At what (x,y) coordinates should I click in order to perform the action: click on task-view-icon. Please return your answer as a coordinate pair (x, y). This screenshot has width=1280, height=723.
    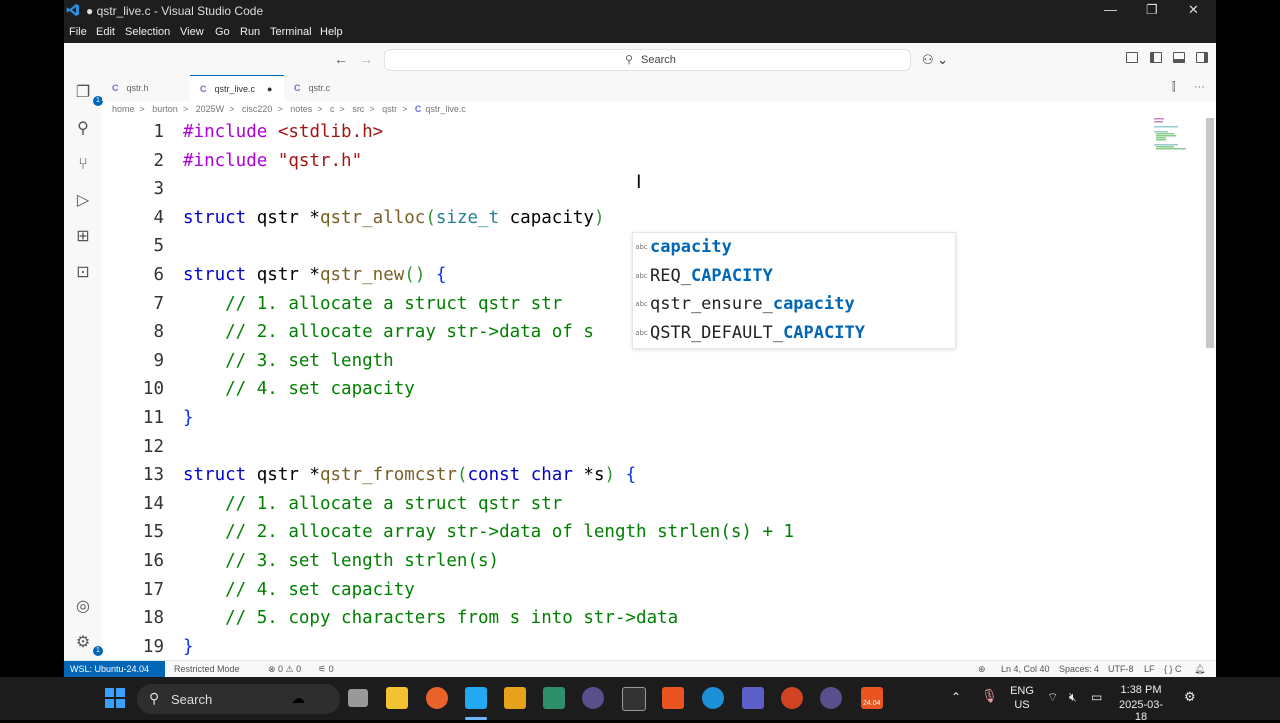
    Looking at the image, I should click on (358, 698).